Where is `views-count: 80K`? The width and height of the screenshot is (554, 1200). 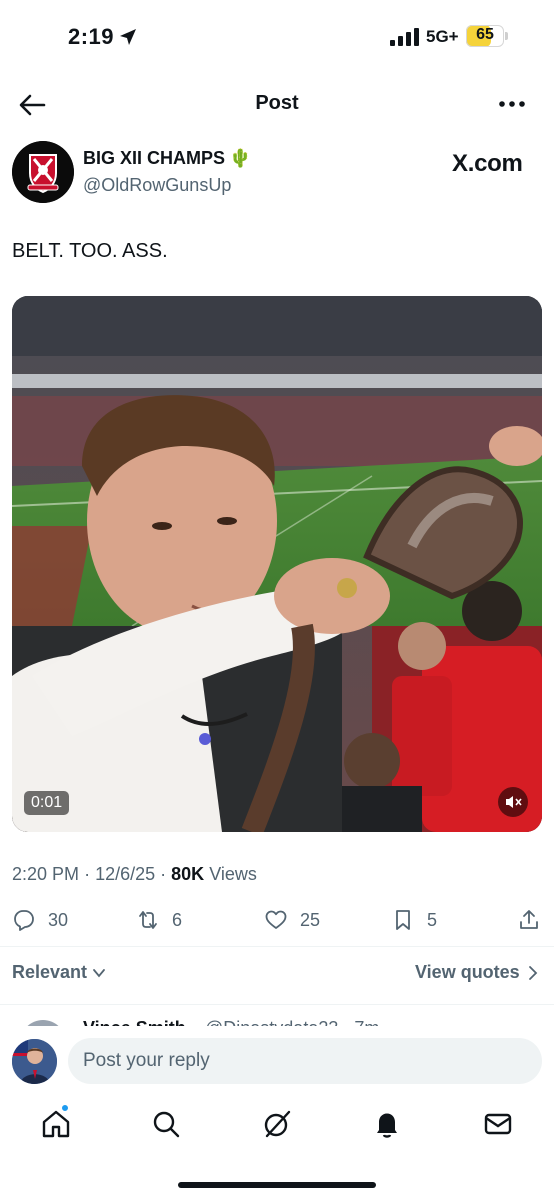
views-count: 80K is located at coordinates (187, 874).